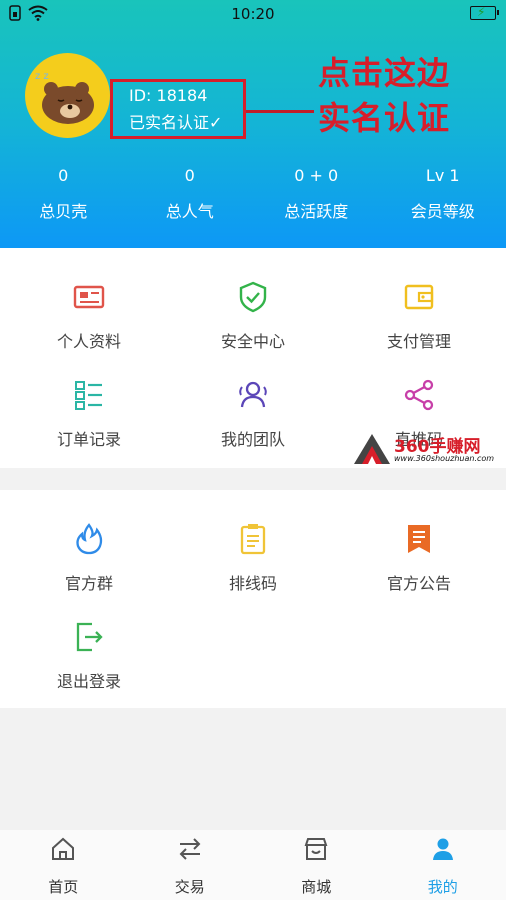 This screenshot has width=506, height=900. What do you see at coordinates (63, 865) in the screenshot?
I see `tab-home: 首页` at bounding box center [63, 865].